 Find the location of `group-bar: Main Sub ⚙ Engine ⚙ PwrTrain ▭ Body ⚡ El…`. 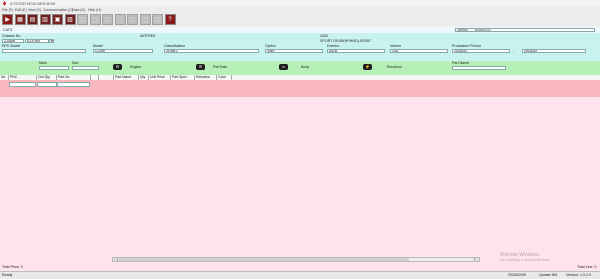

group-bar: Main Sub ⚙ Engine ⚙ PwrTrain ▭ Body ⚡ El… is located at coordinates (300, 68).